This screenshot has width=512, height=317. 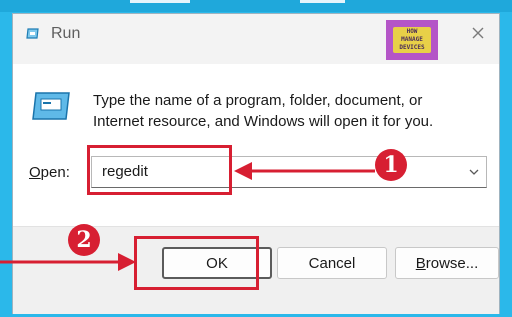 What do you see at coordinates (412, 31) in the screenshot?
I see `logo-text: HOW` at bounding box center [412, 31].